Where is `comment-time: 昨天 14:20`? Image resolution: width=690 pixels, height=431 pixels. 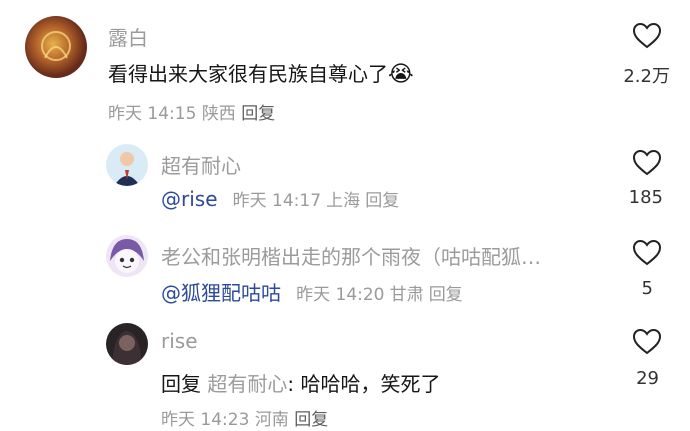
comment-time: 昨天 14:20 is located at coordinates (340, 295).